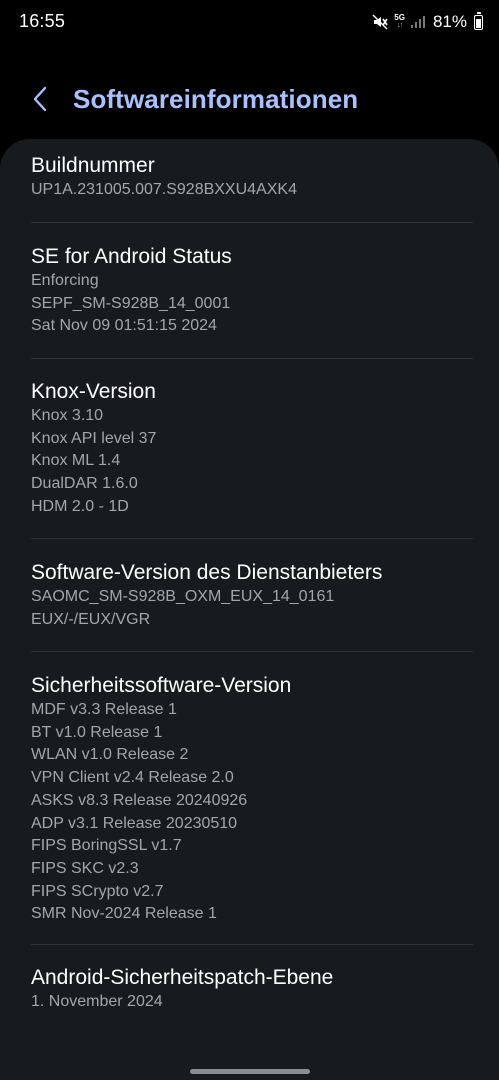  I want to click on section-value: FIPS BoringSSL v1.7, so click(106, 846).